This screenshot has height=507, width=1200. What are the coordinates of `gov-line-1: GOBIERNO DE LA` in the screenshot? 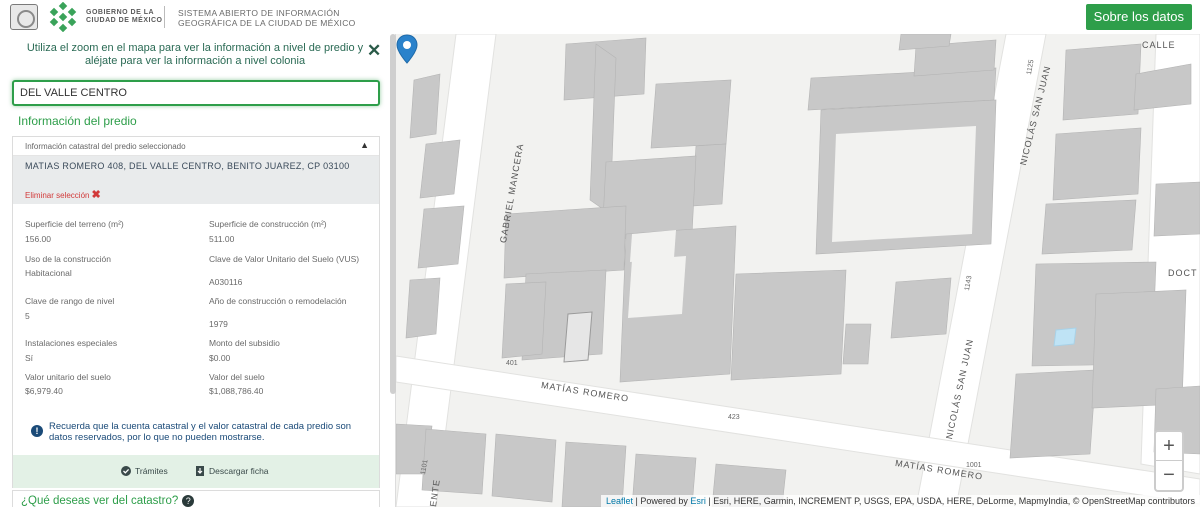 It's located at (120, 12).